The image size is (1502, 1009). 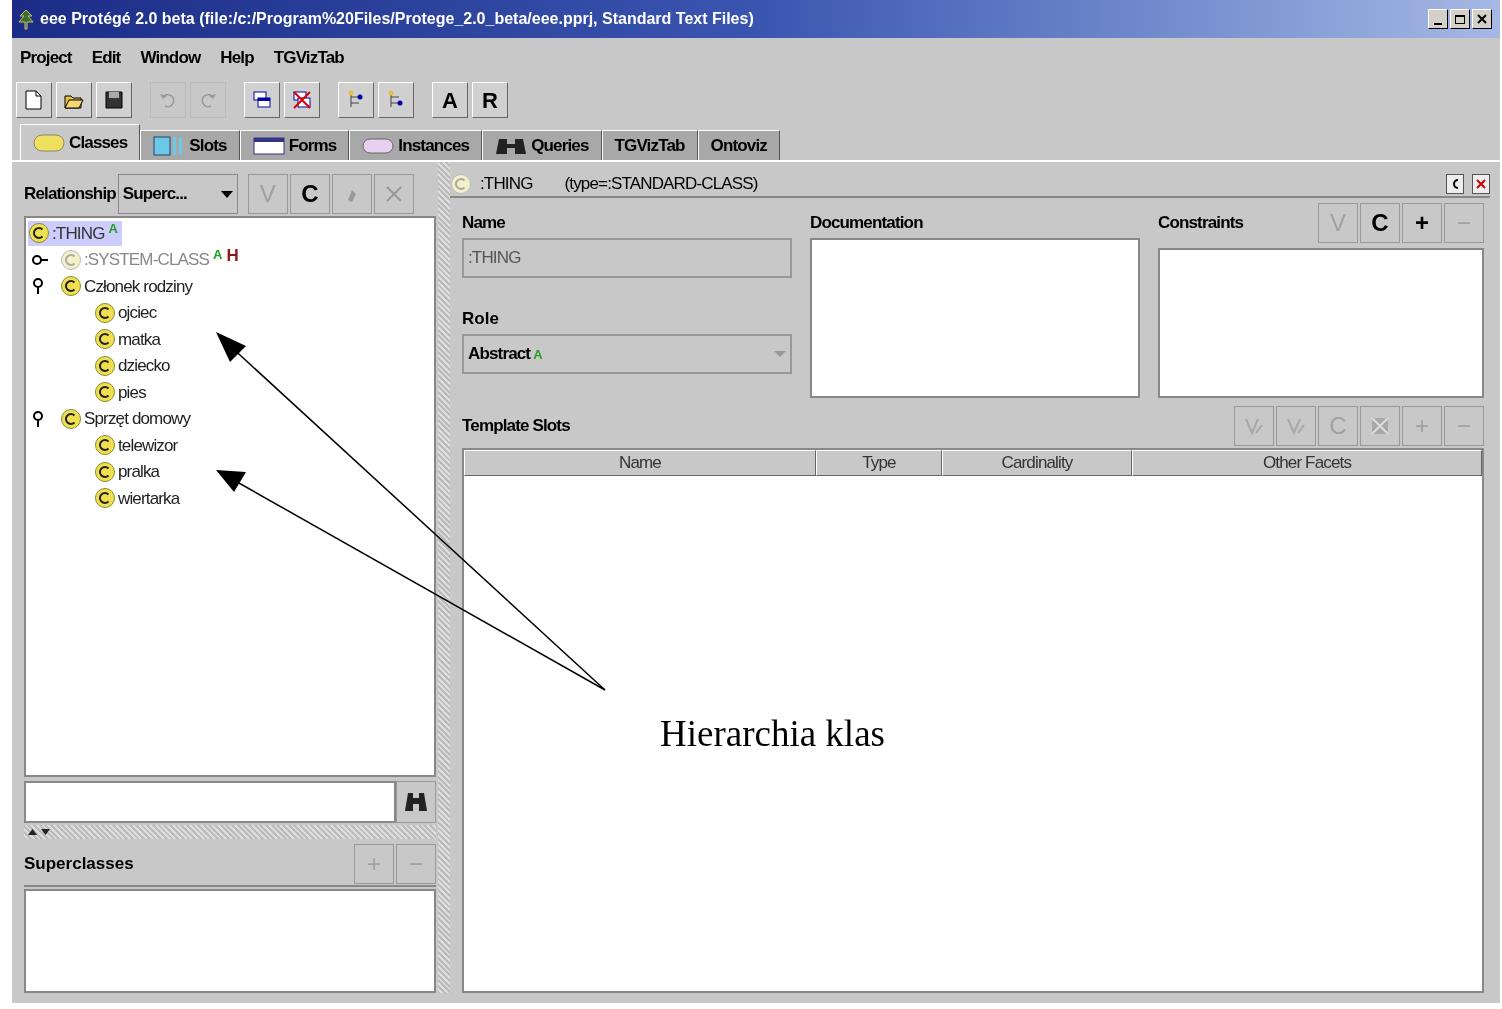 What do you see at coordinates (542, 145) in the screenshot?
I see `tab: Queries` at bounding box center [542, 145].